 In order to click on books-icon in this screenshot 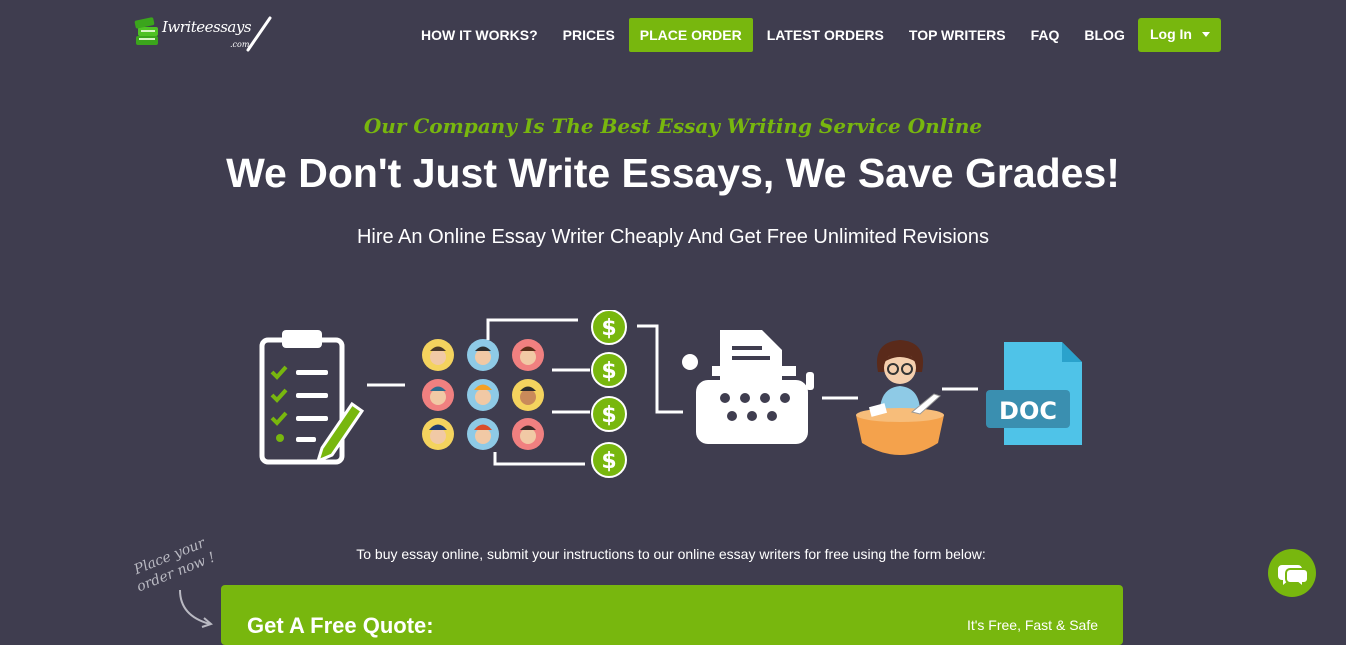, I will do `click(146, 31)`.